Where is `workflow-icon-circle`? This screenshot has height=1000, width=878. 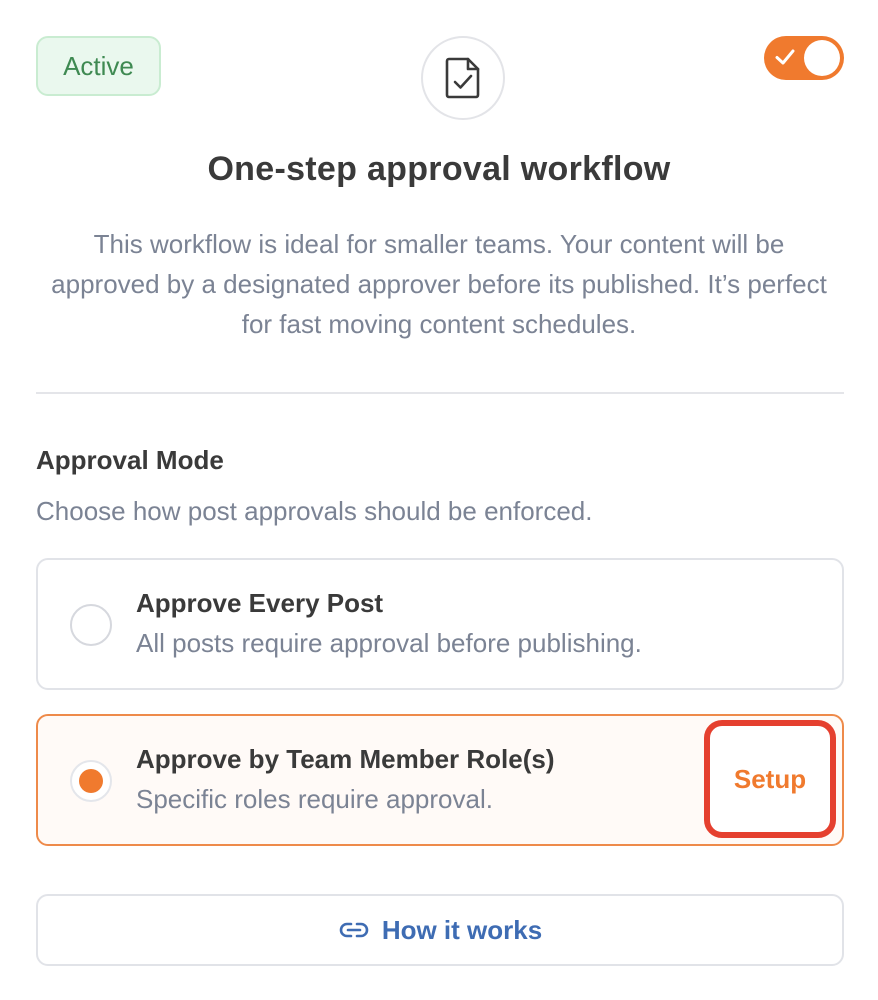
workflow-icon-circle is located at coordinates (463, 78).